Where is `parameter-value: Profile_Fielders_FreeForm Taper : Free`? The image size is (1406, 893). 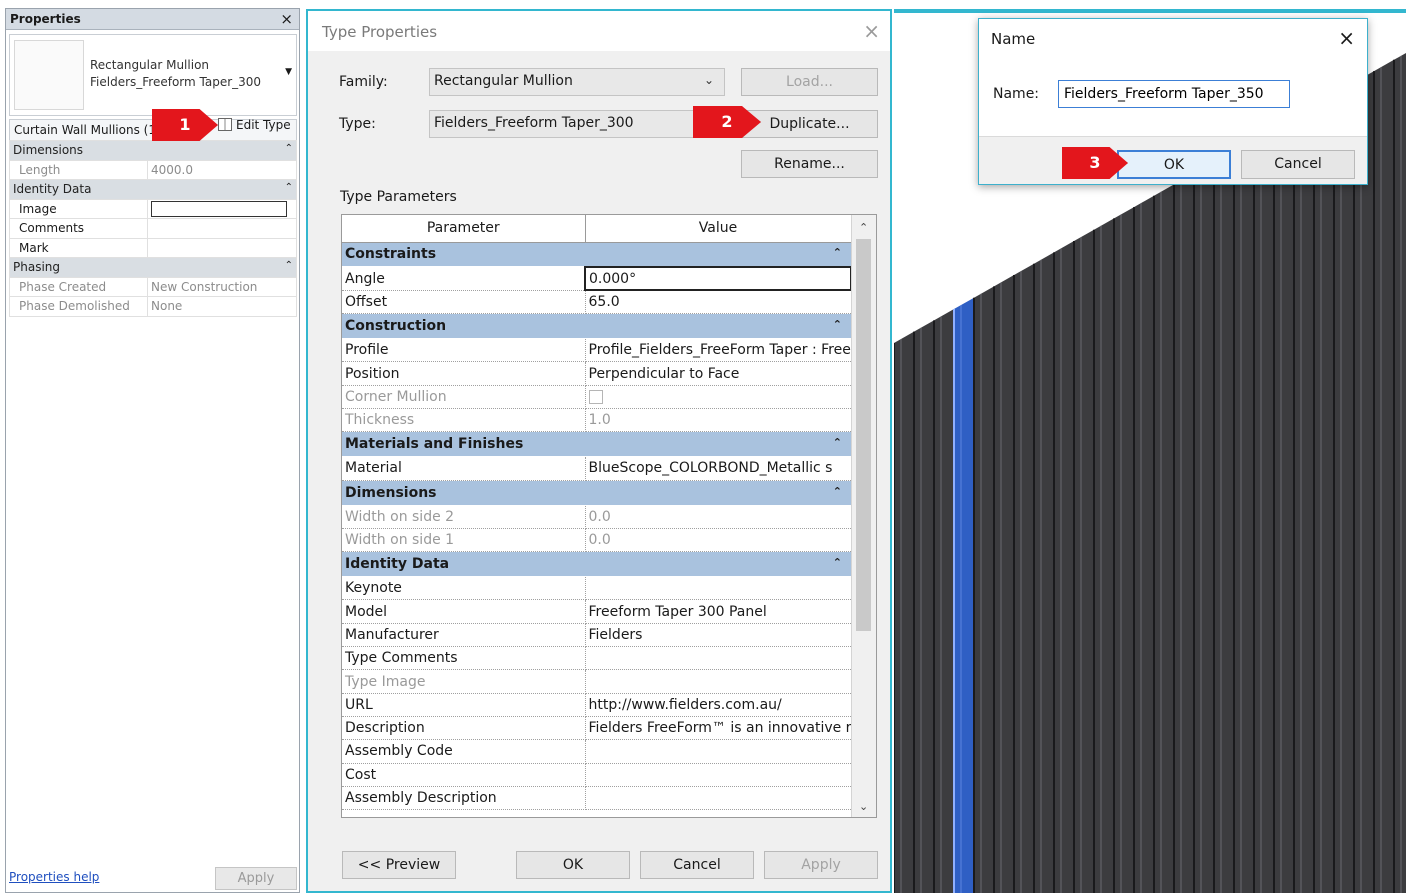
parameter-value: Profile_Fielders_FreeForm Taper : Free is located at coordinates (718, 350).